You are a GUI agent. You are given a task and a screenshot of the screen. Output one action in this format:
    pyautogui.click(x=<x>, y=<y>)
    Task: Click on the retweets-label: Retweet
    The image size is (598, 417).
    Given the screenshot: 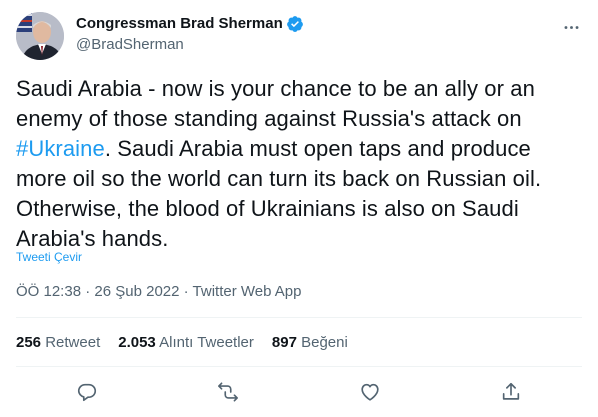 What is the action you would take?
    pyautogui.click(x=73, y=342)
    